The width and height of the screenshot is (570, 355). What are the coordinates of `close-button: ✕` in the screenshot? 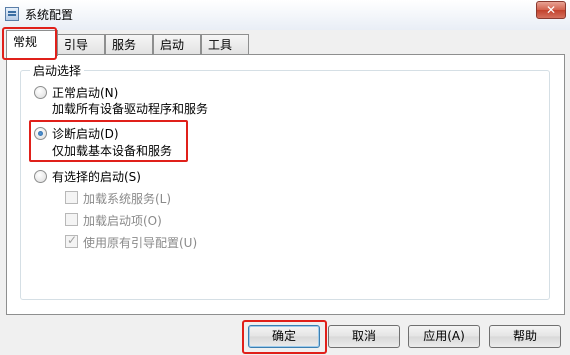 It's located at (551, 10).